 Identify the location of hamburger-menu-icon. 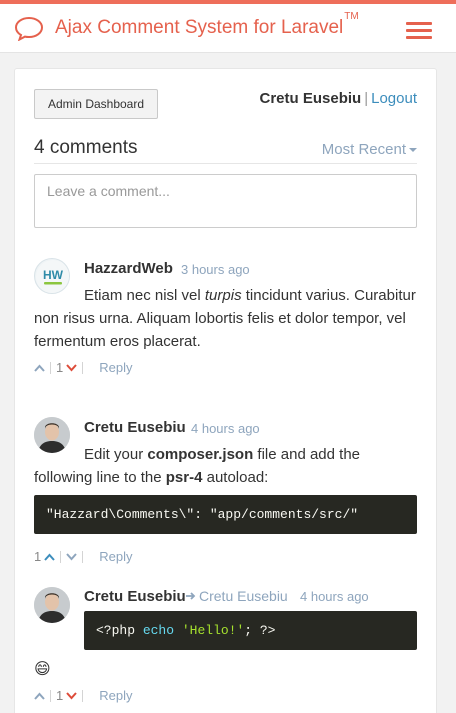
(419, 32).